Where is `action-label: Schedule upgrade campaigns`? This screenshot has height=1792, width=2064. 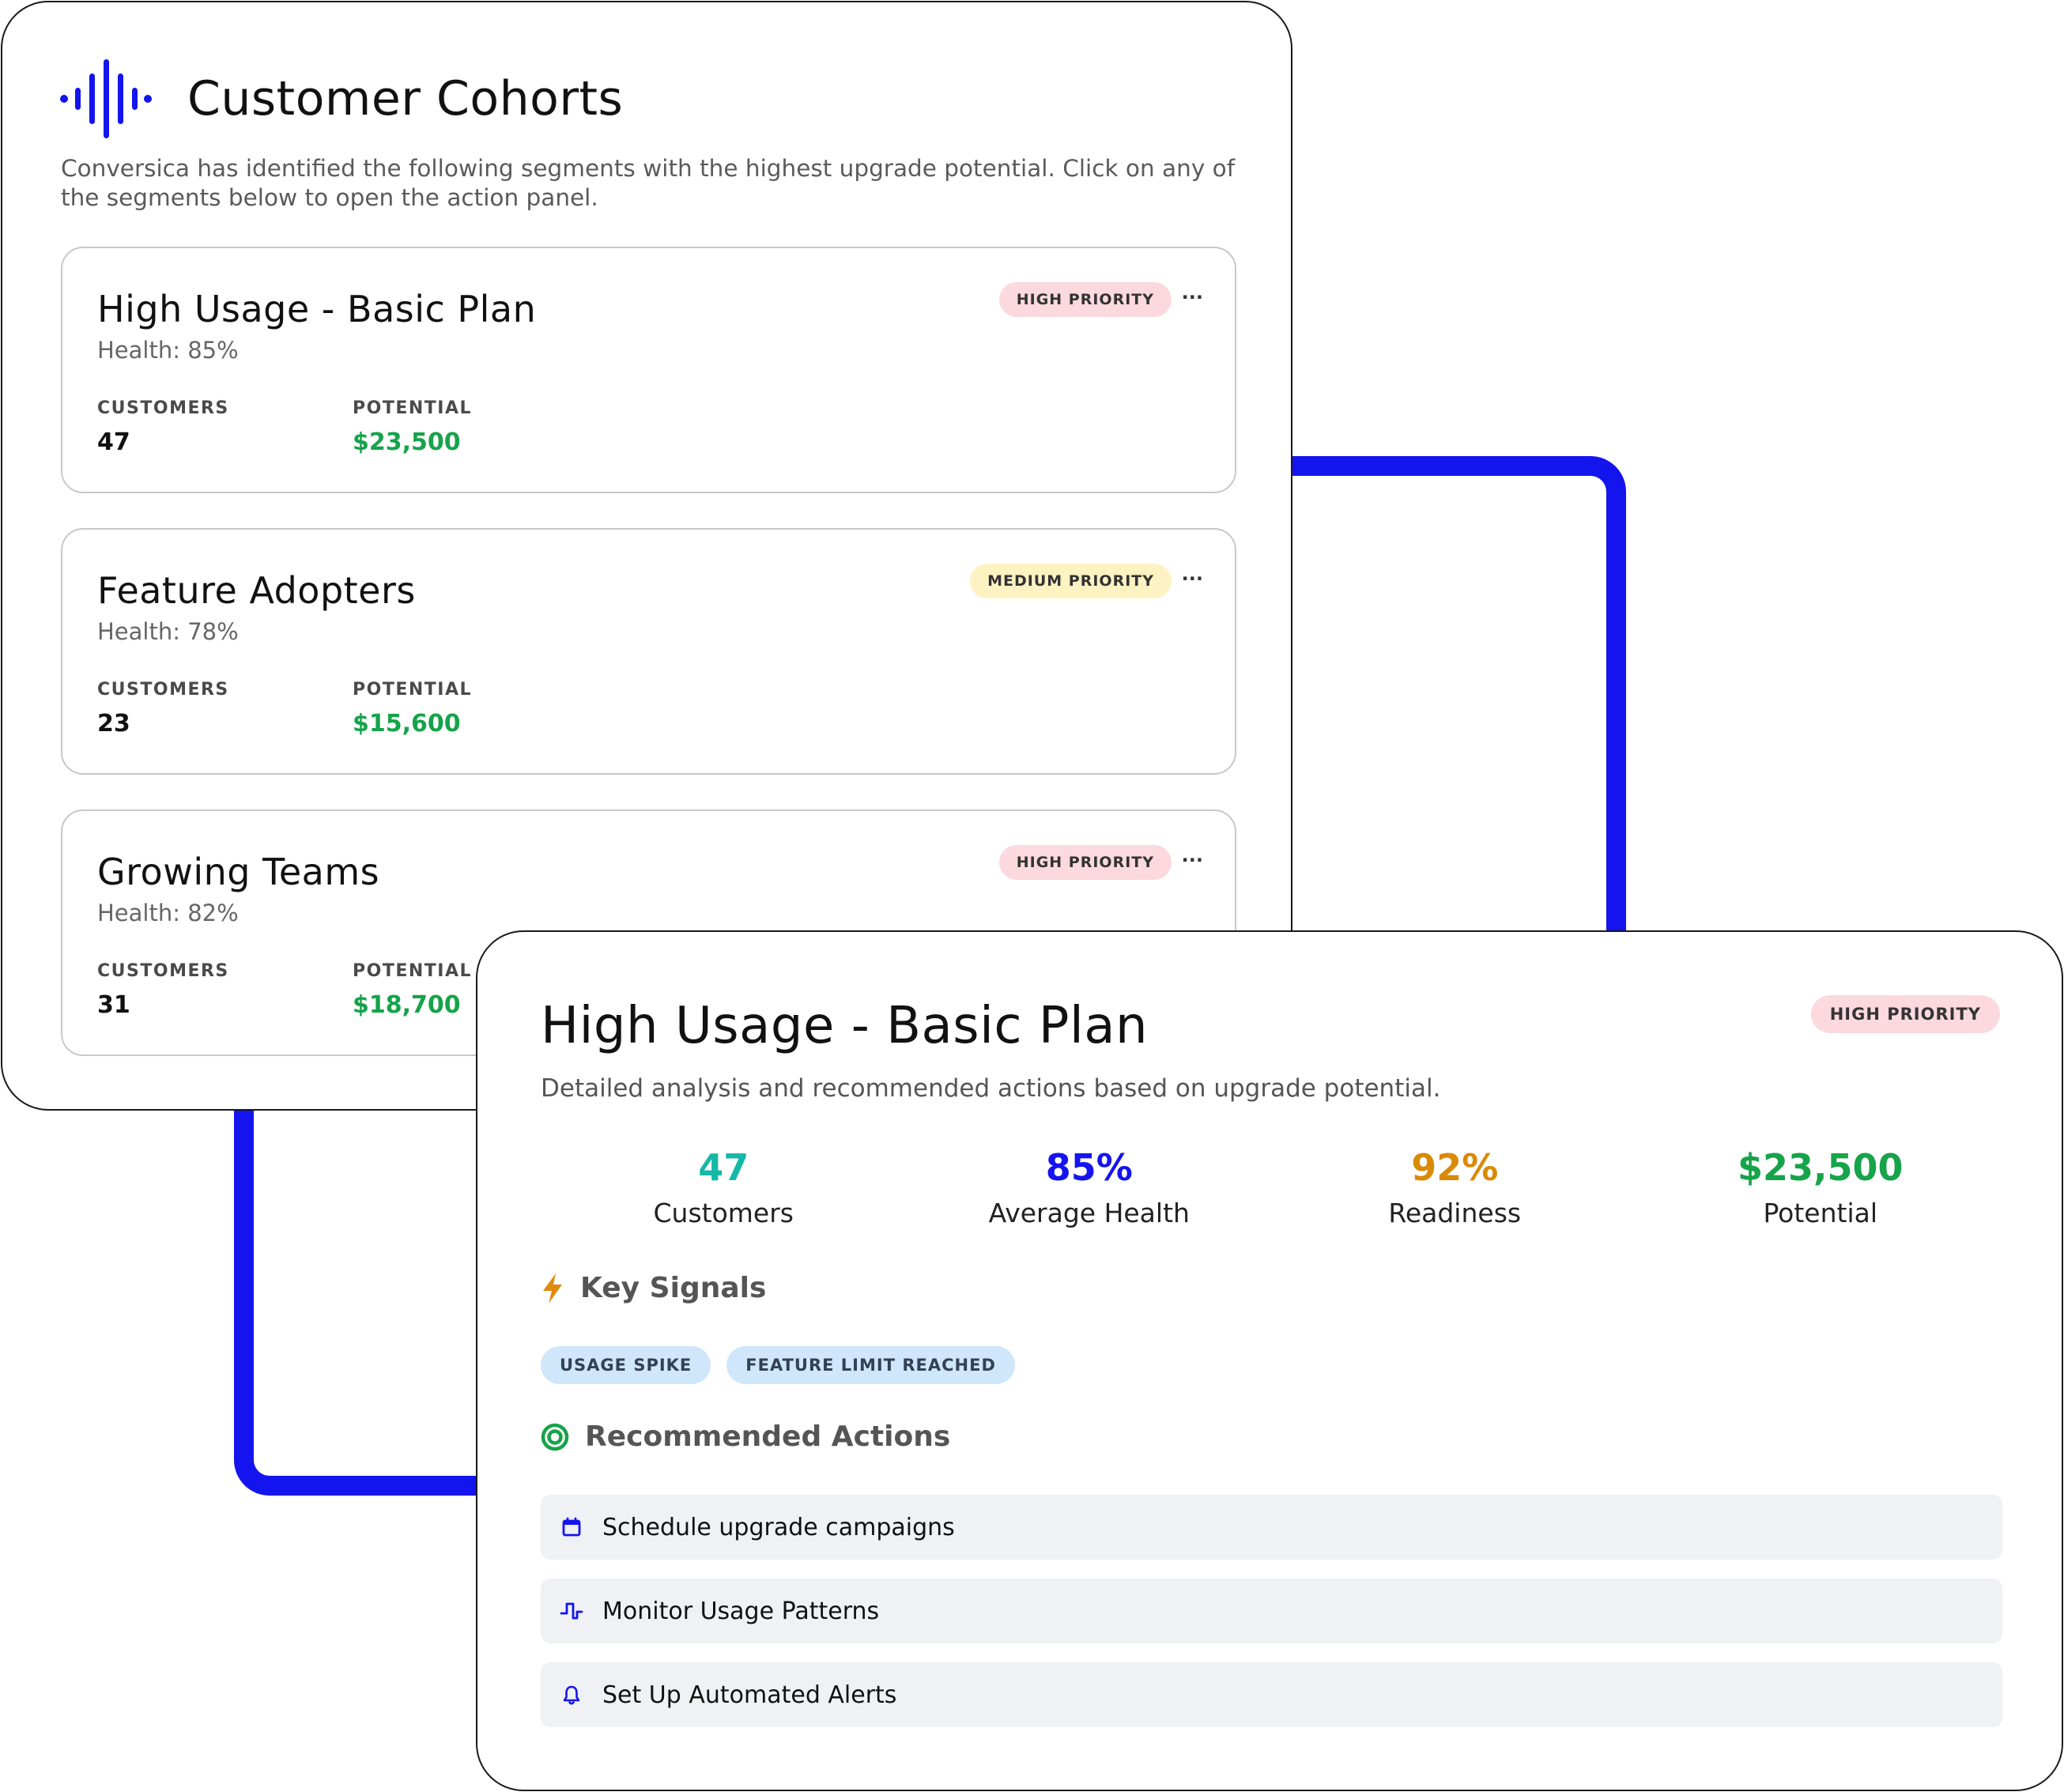 action-label: Schedule upgrade campaigns is located at coordinates (778, 1527).